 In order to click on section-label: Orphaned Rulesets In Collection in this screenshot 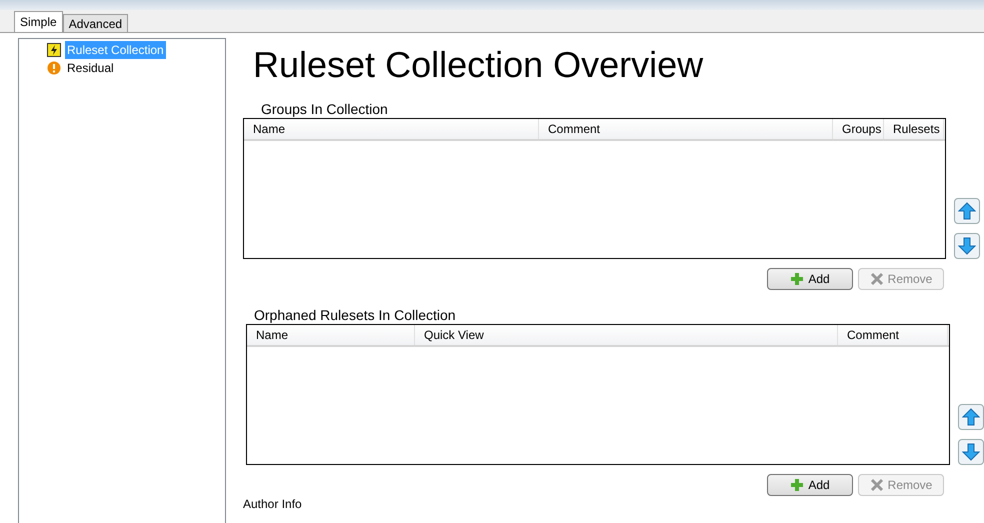, I will do `click(355, 315)`.